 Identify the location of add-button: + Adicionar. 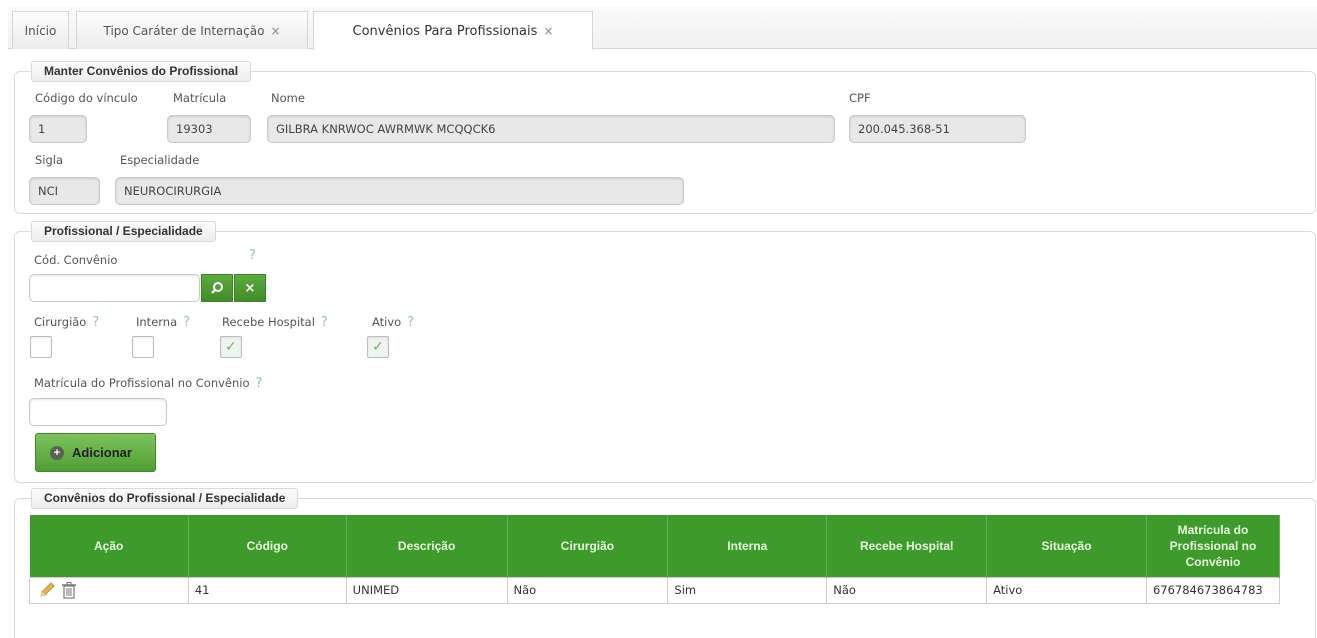
(95, 452).